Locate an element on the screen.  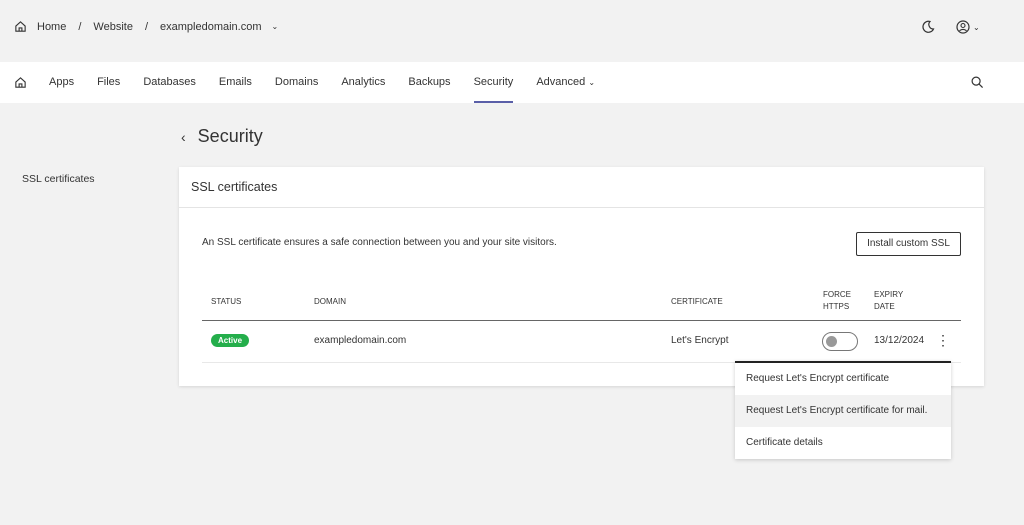
tab-emails: Emails is located at coordinates (235, 82).